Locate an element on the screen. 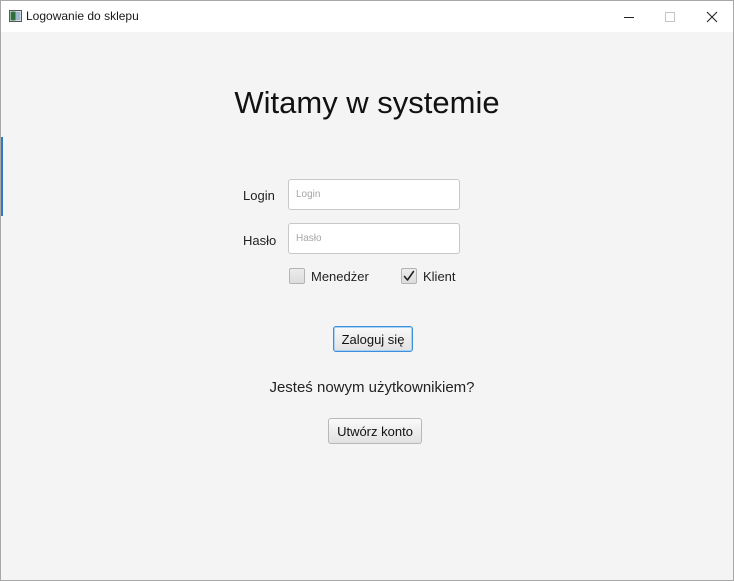 Image resolution: width=734 pixels, height=581 pixels. manager-checkbox-row: Menedżer is located at coordinates (329, 276).